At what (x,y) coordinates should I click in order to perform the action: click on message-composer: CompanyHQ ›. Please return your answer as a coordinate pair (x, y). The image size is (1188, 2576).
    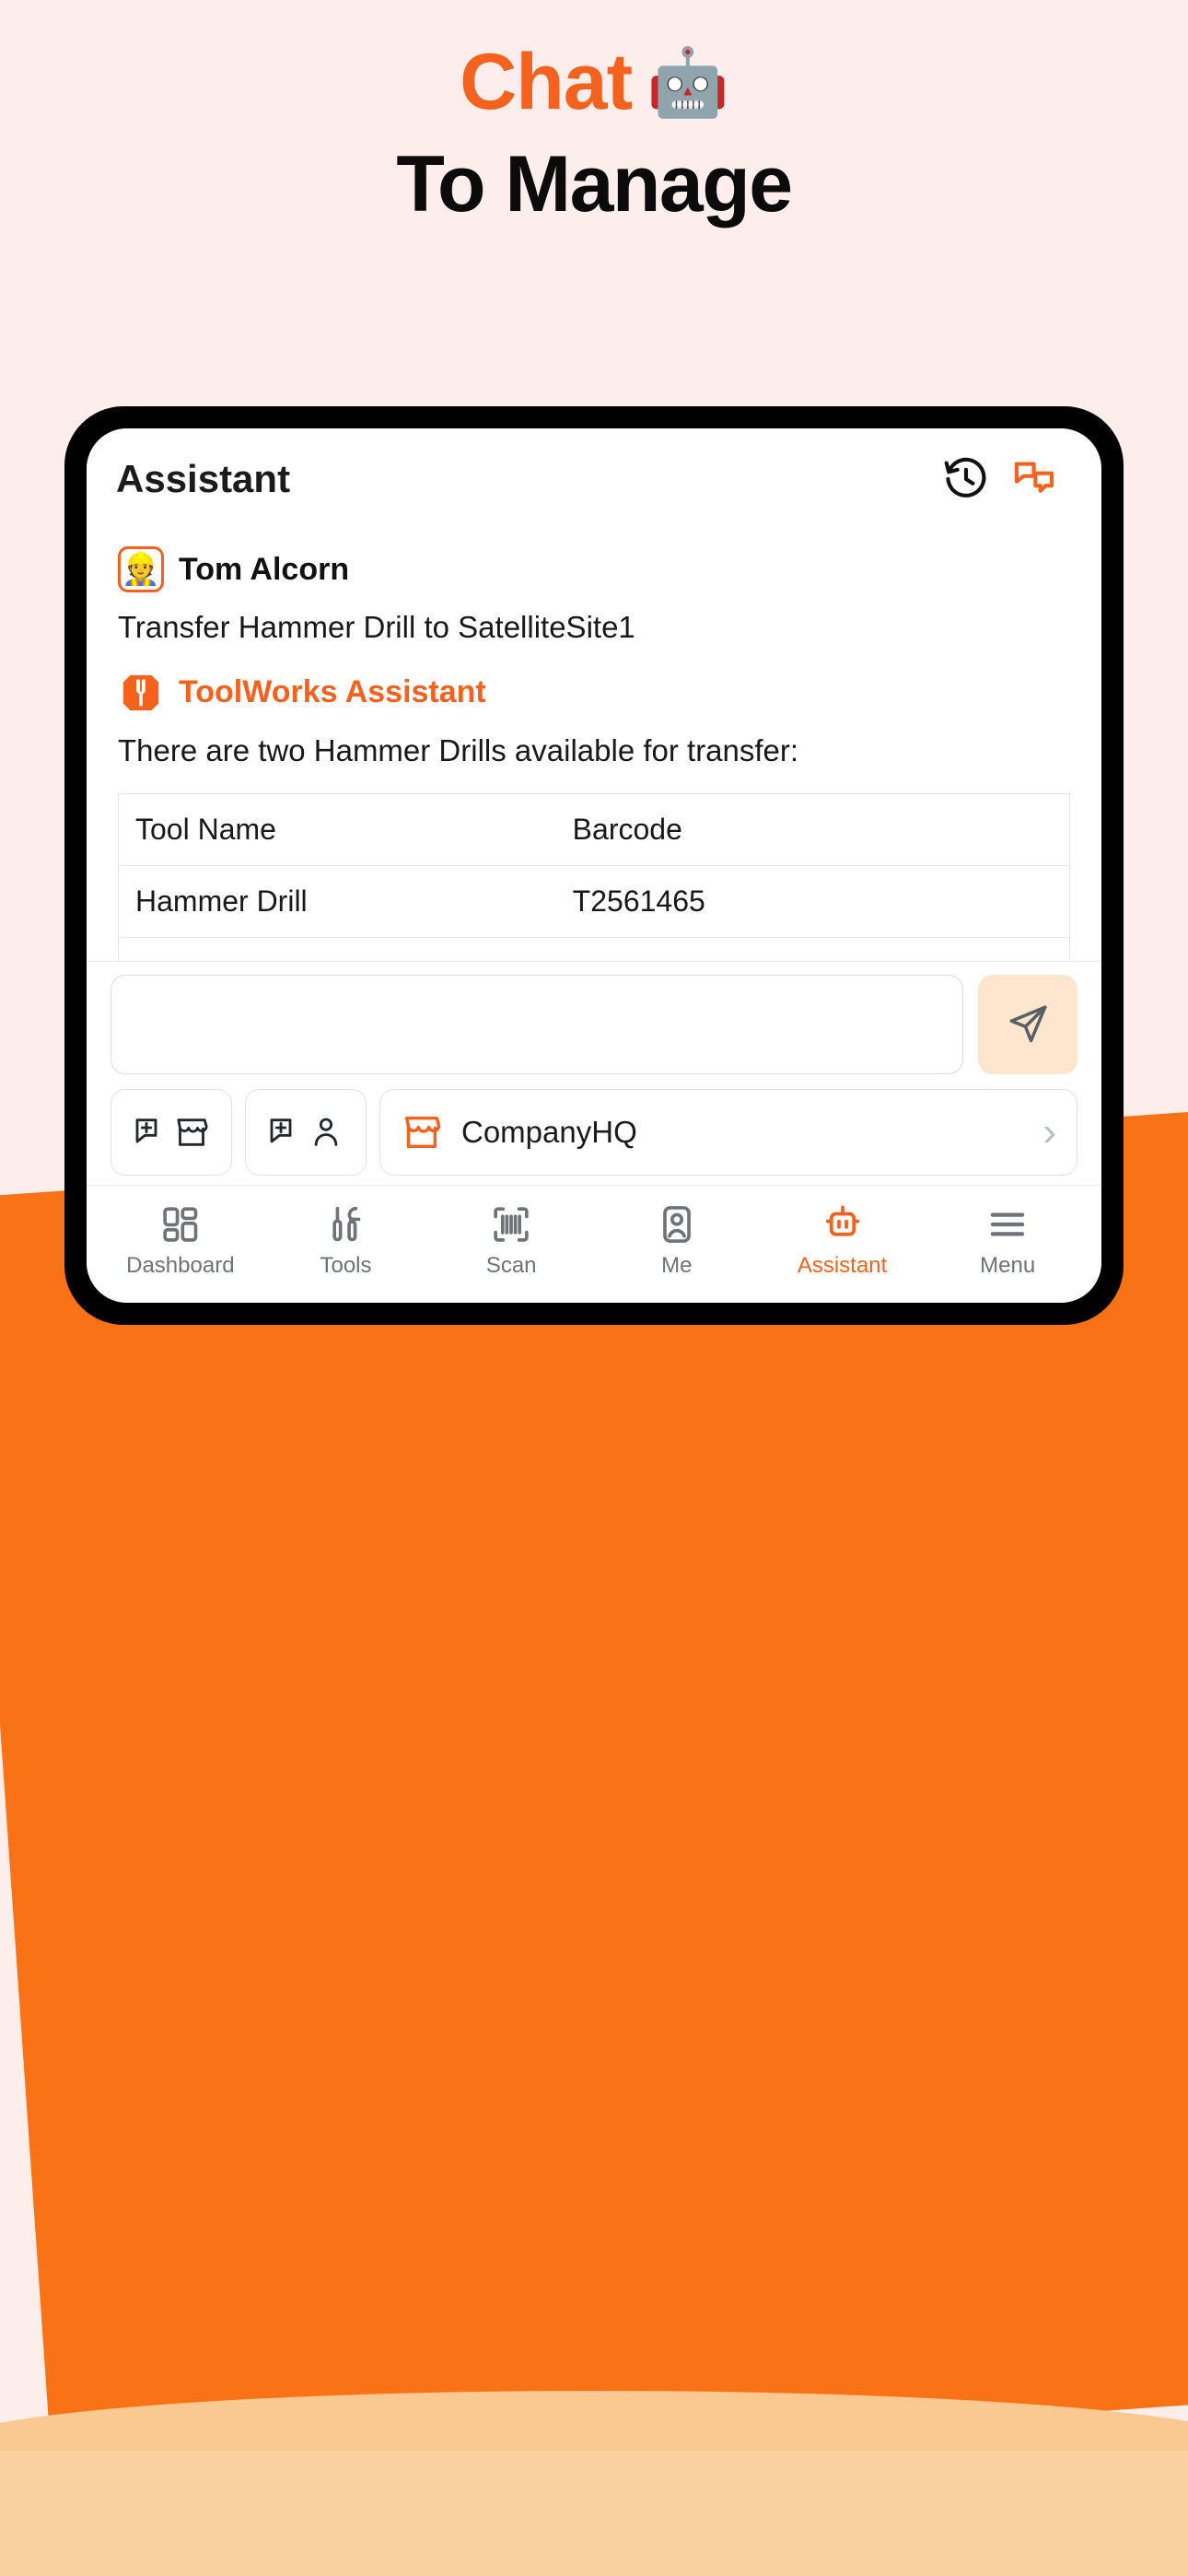
    Looking at the image, I should click on (594, 1073).